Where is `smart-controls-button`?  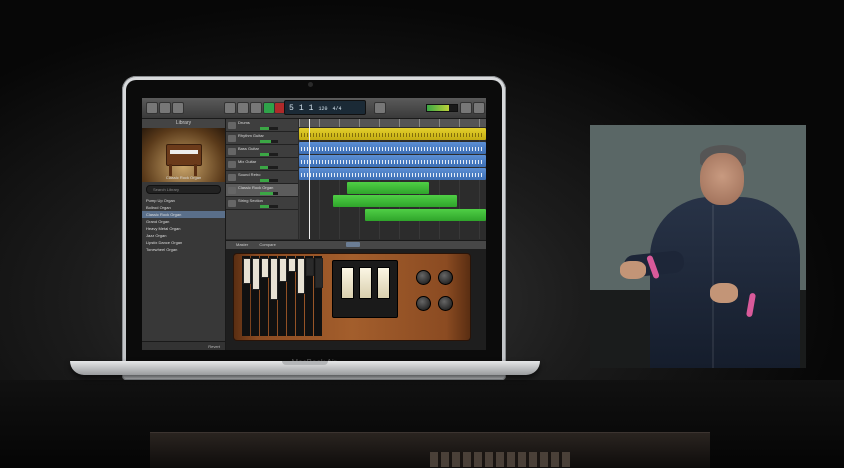
smart-controls-button is located at coordinates (165, 108).